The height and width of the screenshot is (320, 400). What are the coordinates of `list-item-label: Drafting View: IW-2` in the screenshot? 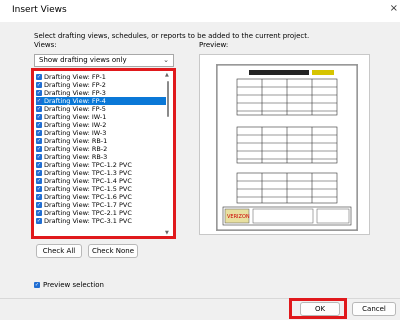 It's located at (75, 125).